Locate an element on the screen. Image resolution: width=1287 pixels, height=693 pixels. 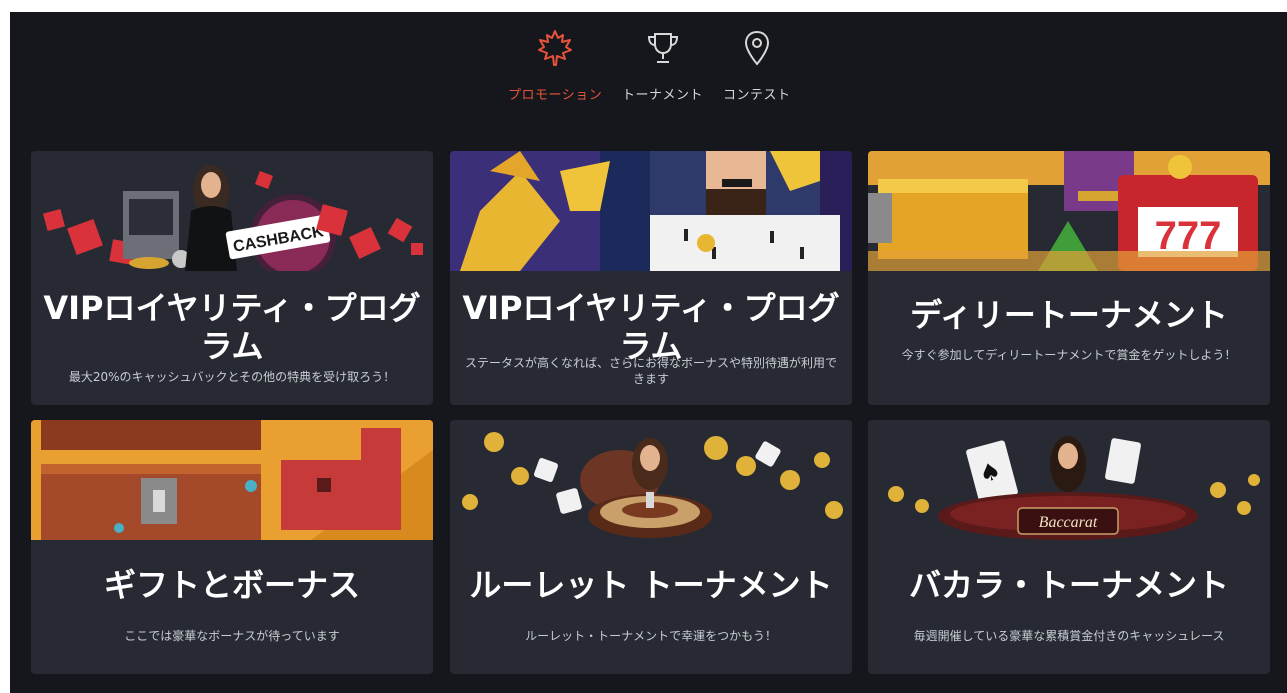
vip-king-banner-image is located at coordinates (651, 211).